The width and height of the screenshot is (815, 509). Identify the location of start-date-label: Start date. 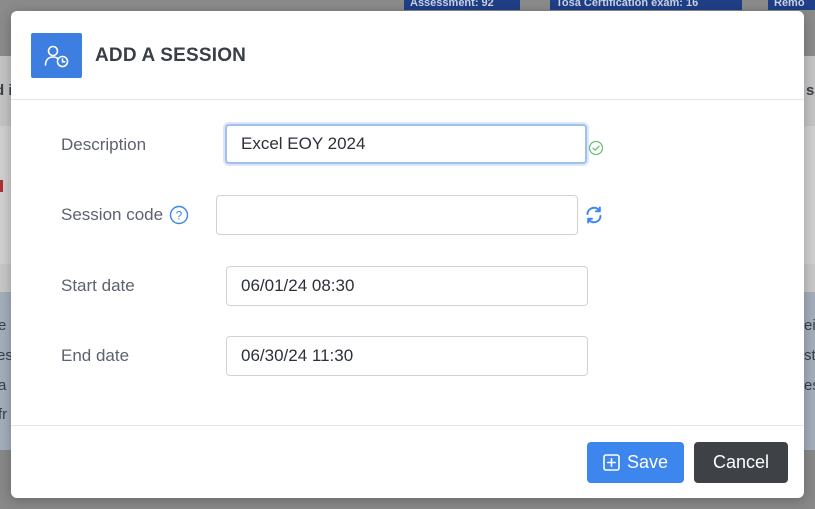
(98, 285).